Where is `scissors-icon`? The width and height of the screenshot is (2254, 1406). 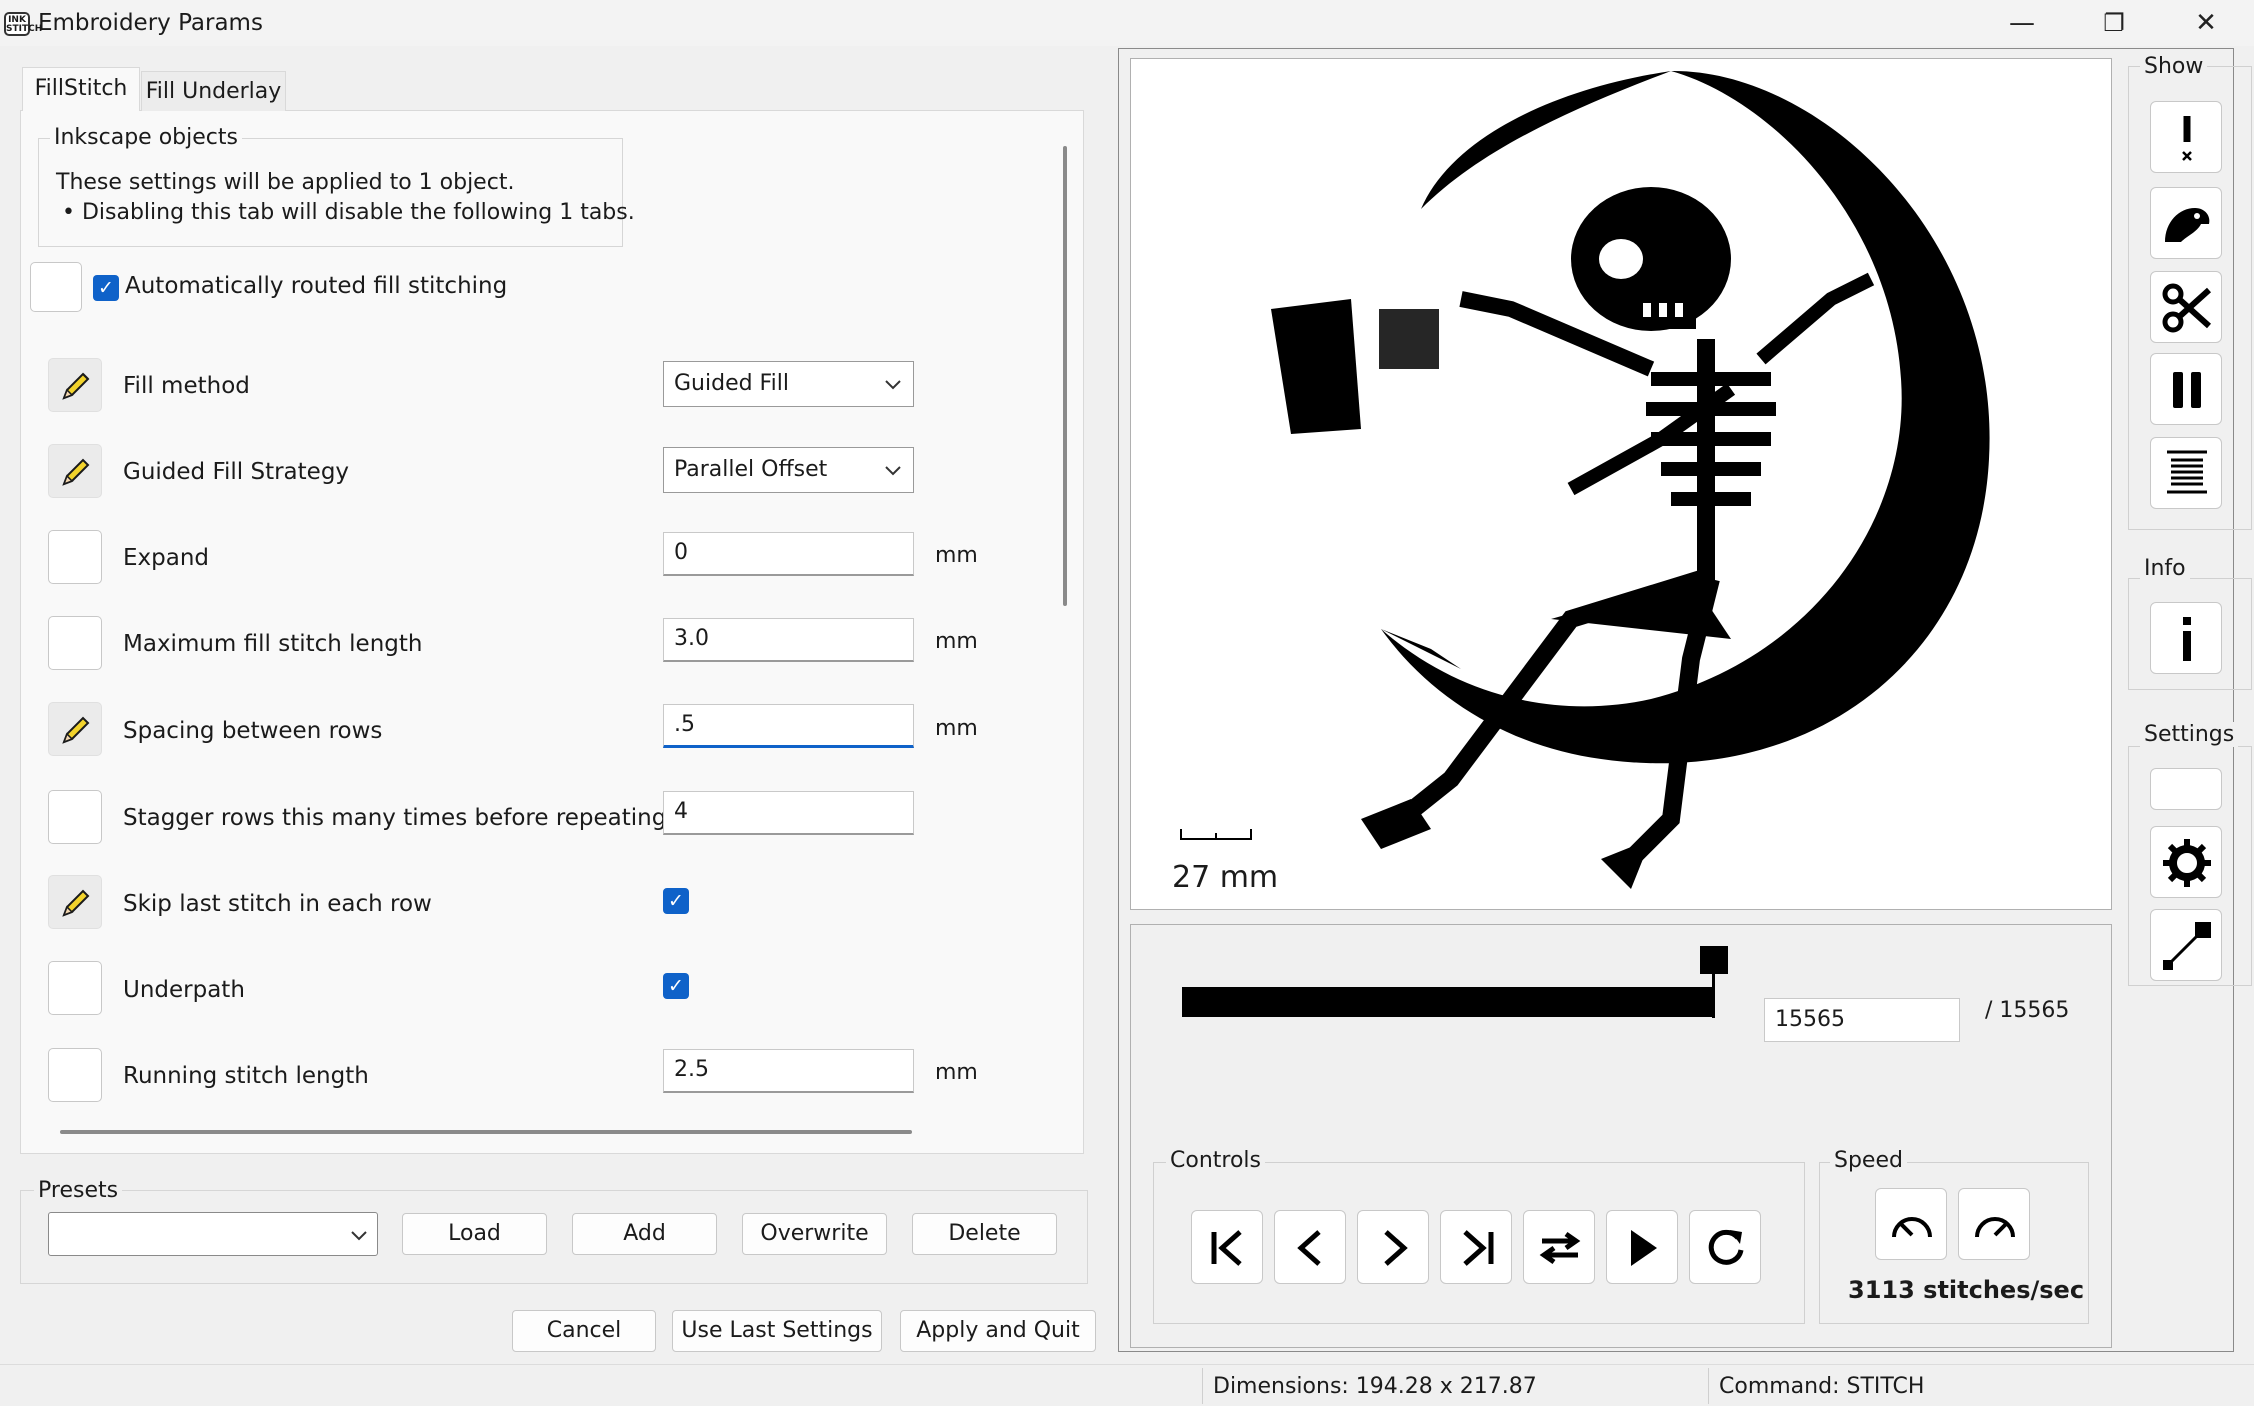 scissors-icon is located at coordinates (2187, 308).